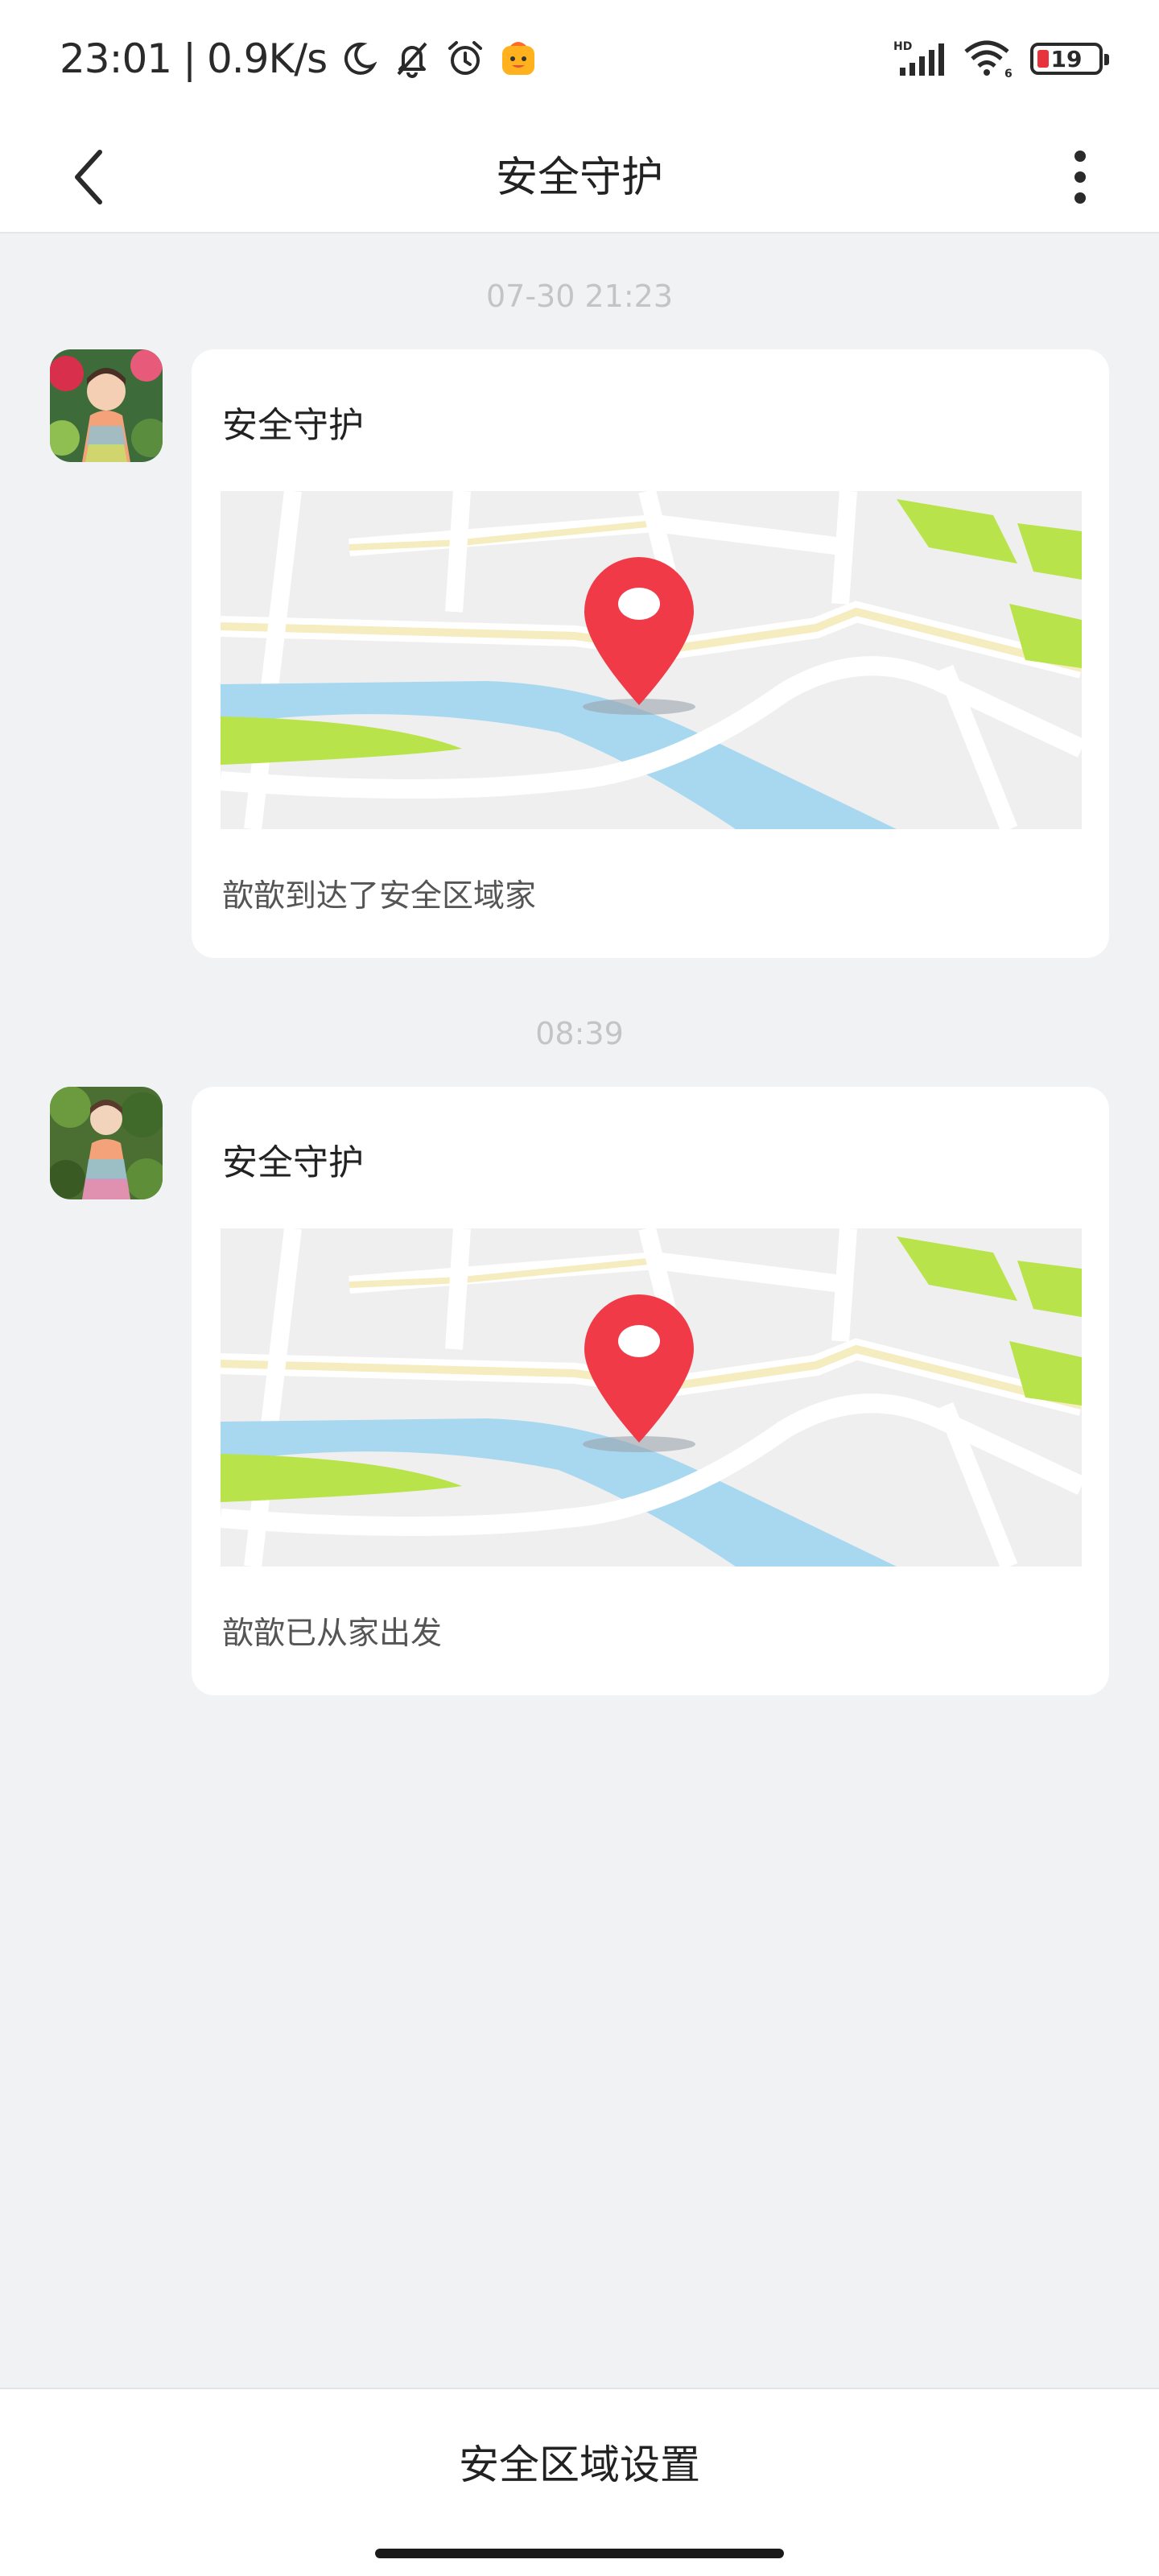  What do you see at coordinates (379, 896) in the screenshot?
I see `message-text: 歆歆到达了安全区域家` at bounding box center [379, 896].